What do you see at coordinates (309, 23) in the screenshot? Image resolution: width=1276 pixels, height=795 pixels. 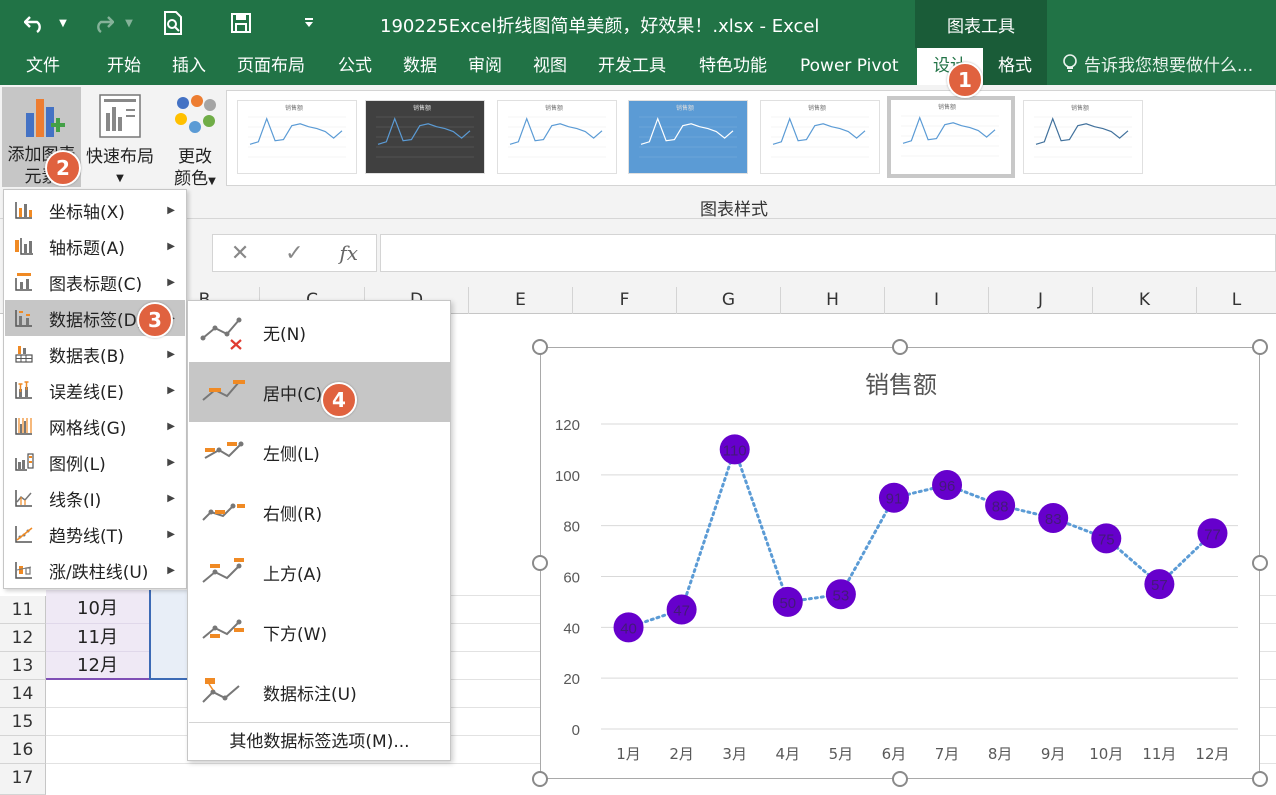 I see `customize-toolbar-icon` at bounding box center [309, 23].